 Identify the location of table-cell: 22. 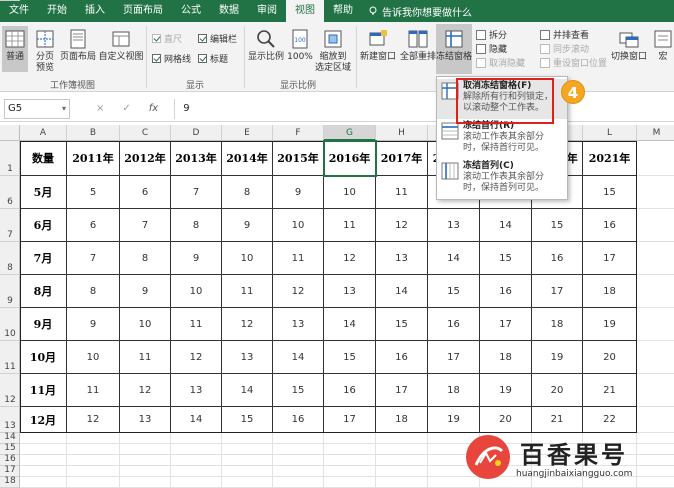
(610, 420).